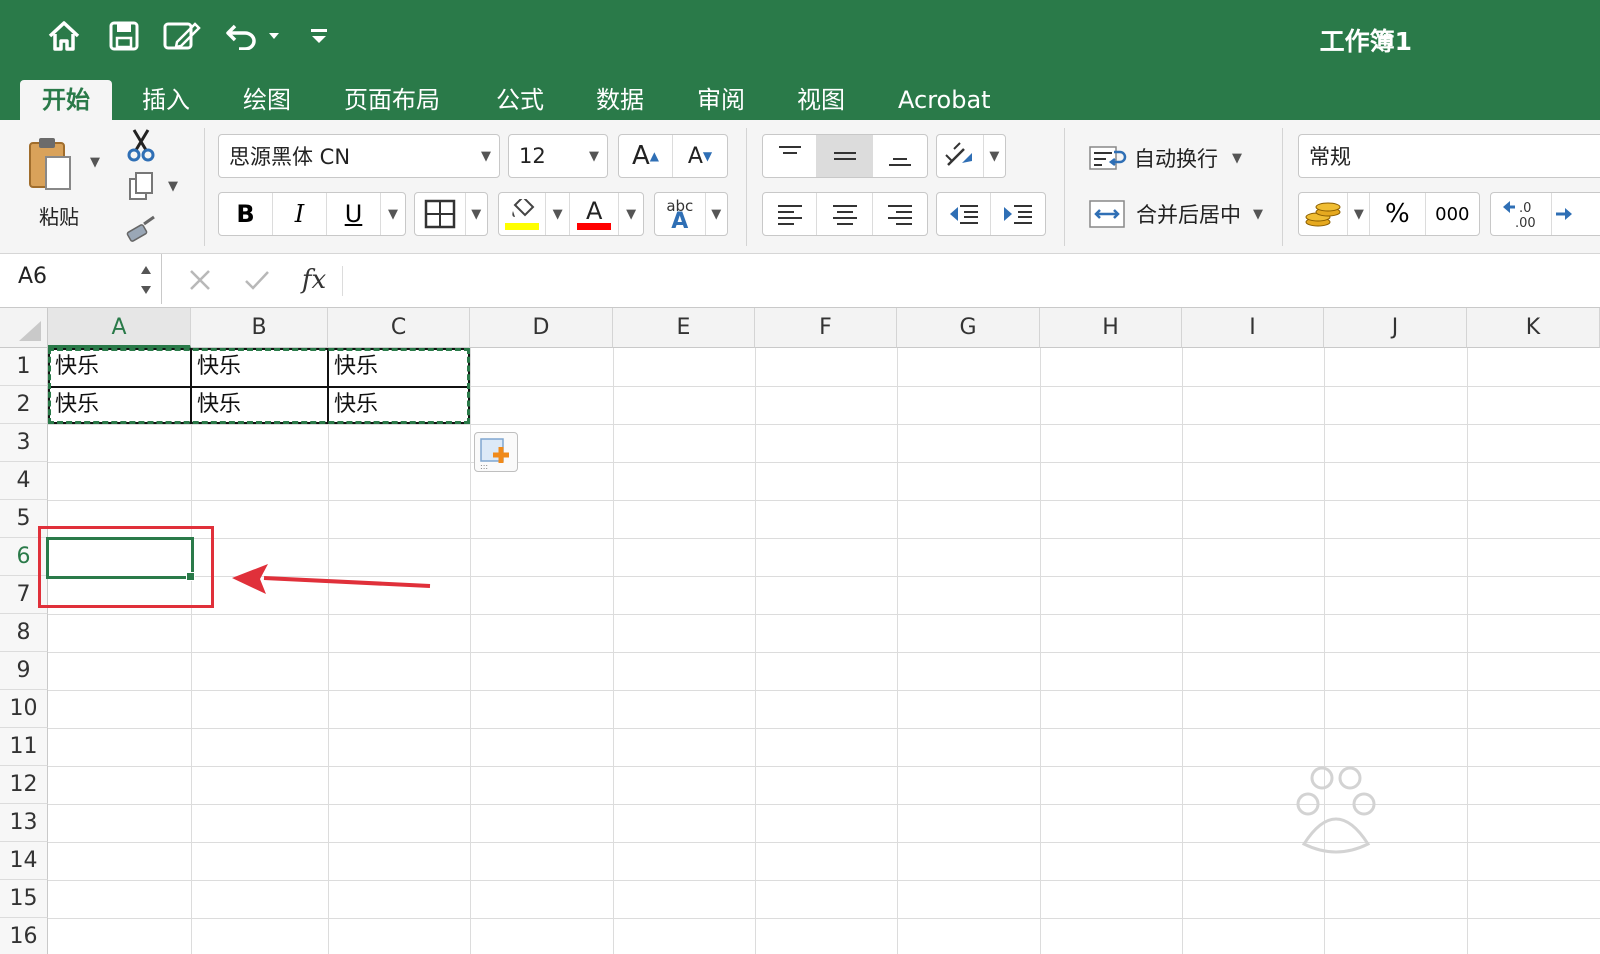 The height and width of the screenshot is (954, 1600). Describe the element at coordinates (24, 481) in the screenshot. I see `row-header-4: 4` at that location.